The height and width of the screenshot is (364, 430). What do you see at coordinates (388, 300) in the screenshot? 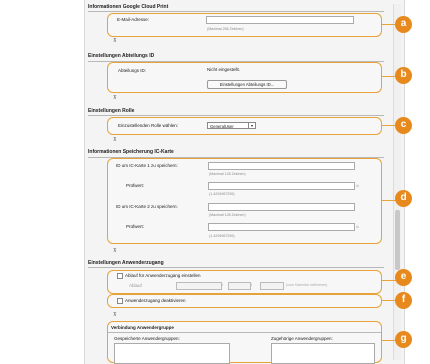
I see `callout-line-f` at bounding box center [388, 300].